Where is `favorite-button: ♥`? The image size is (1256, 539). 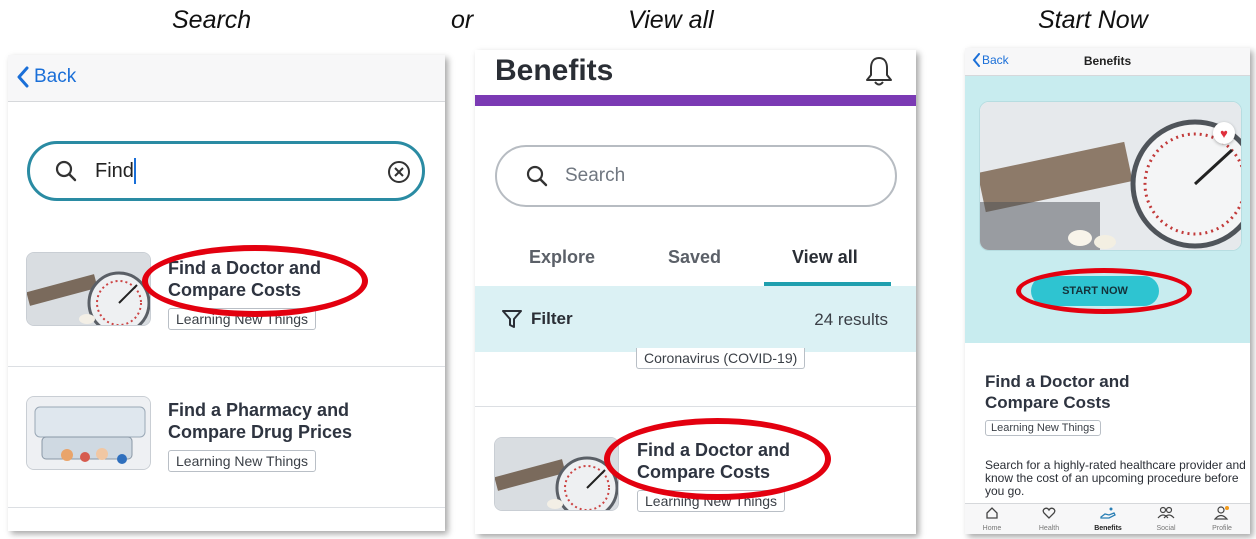 favorite-button: ♥ is located at coordinates (1224, 133).